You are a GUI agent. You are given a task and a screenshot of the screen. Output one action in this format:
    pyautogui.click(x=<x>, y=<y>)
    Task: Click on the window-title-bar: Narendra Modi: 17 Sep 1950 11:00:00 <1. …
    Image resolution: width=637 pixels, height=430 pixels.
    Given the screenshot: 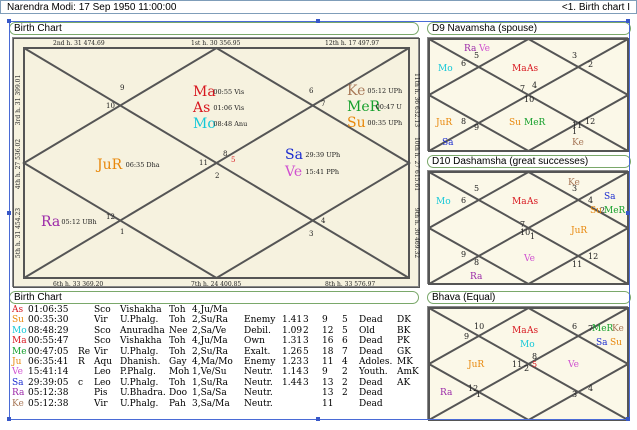 What is the action you would take?
    pyautogui.click(x=318, y=7)
    